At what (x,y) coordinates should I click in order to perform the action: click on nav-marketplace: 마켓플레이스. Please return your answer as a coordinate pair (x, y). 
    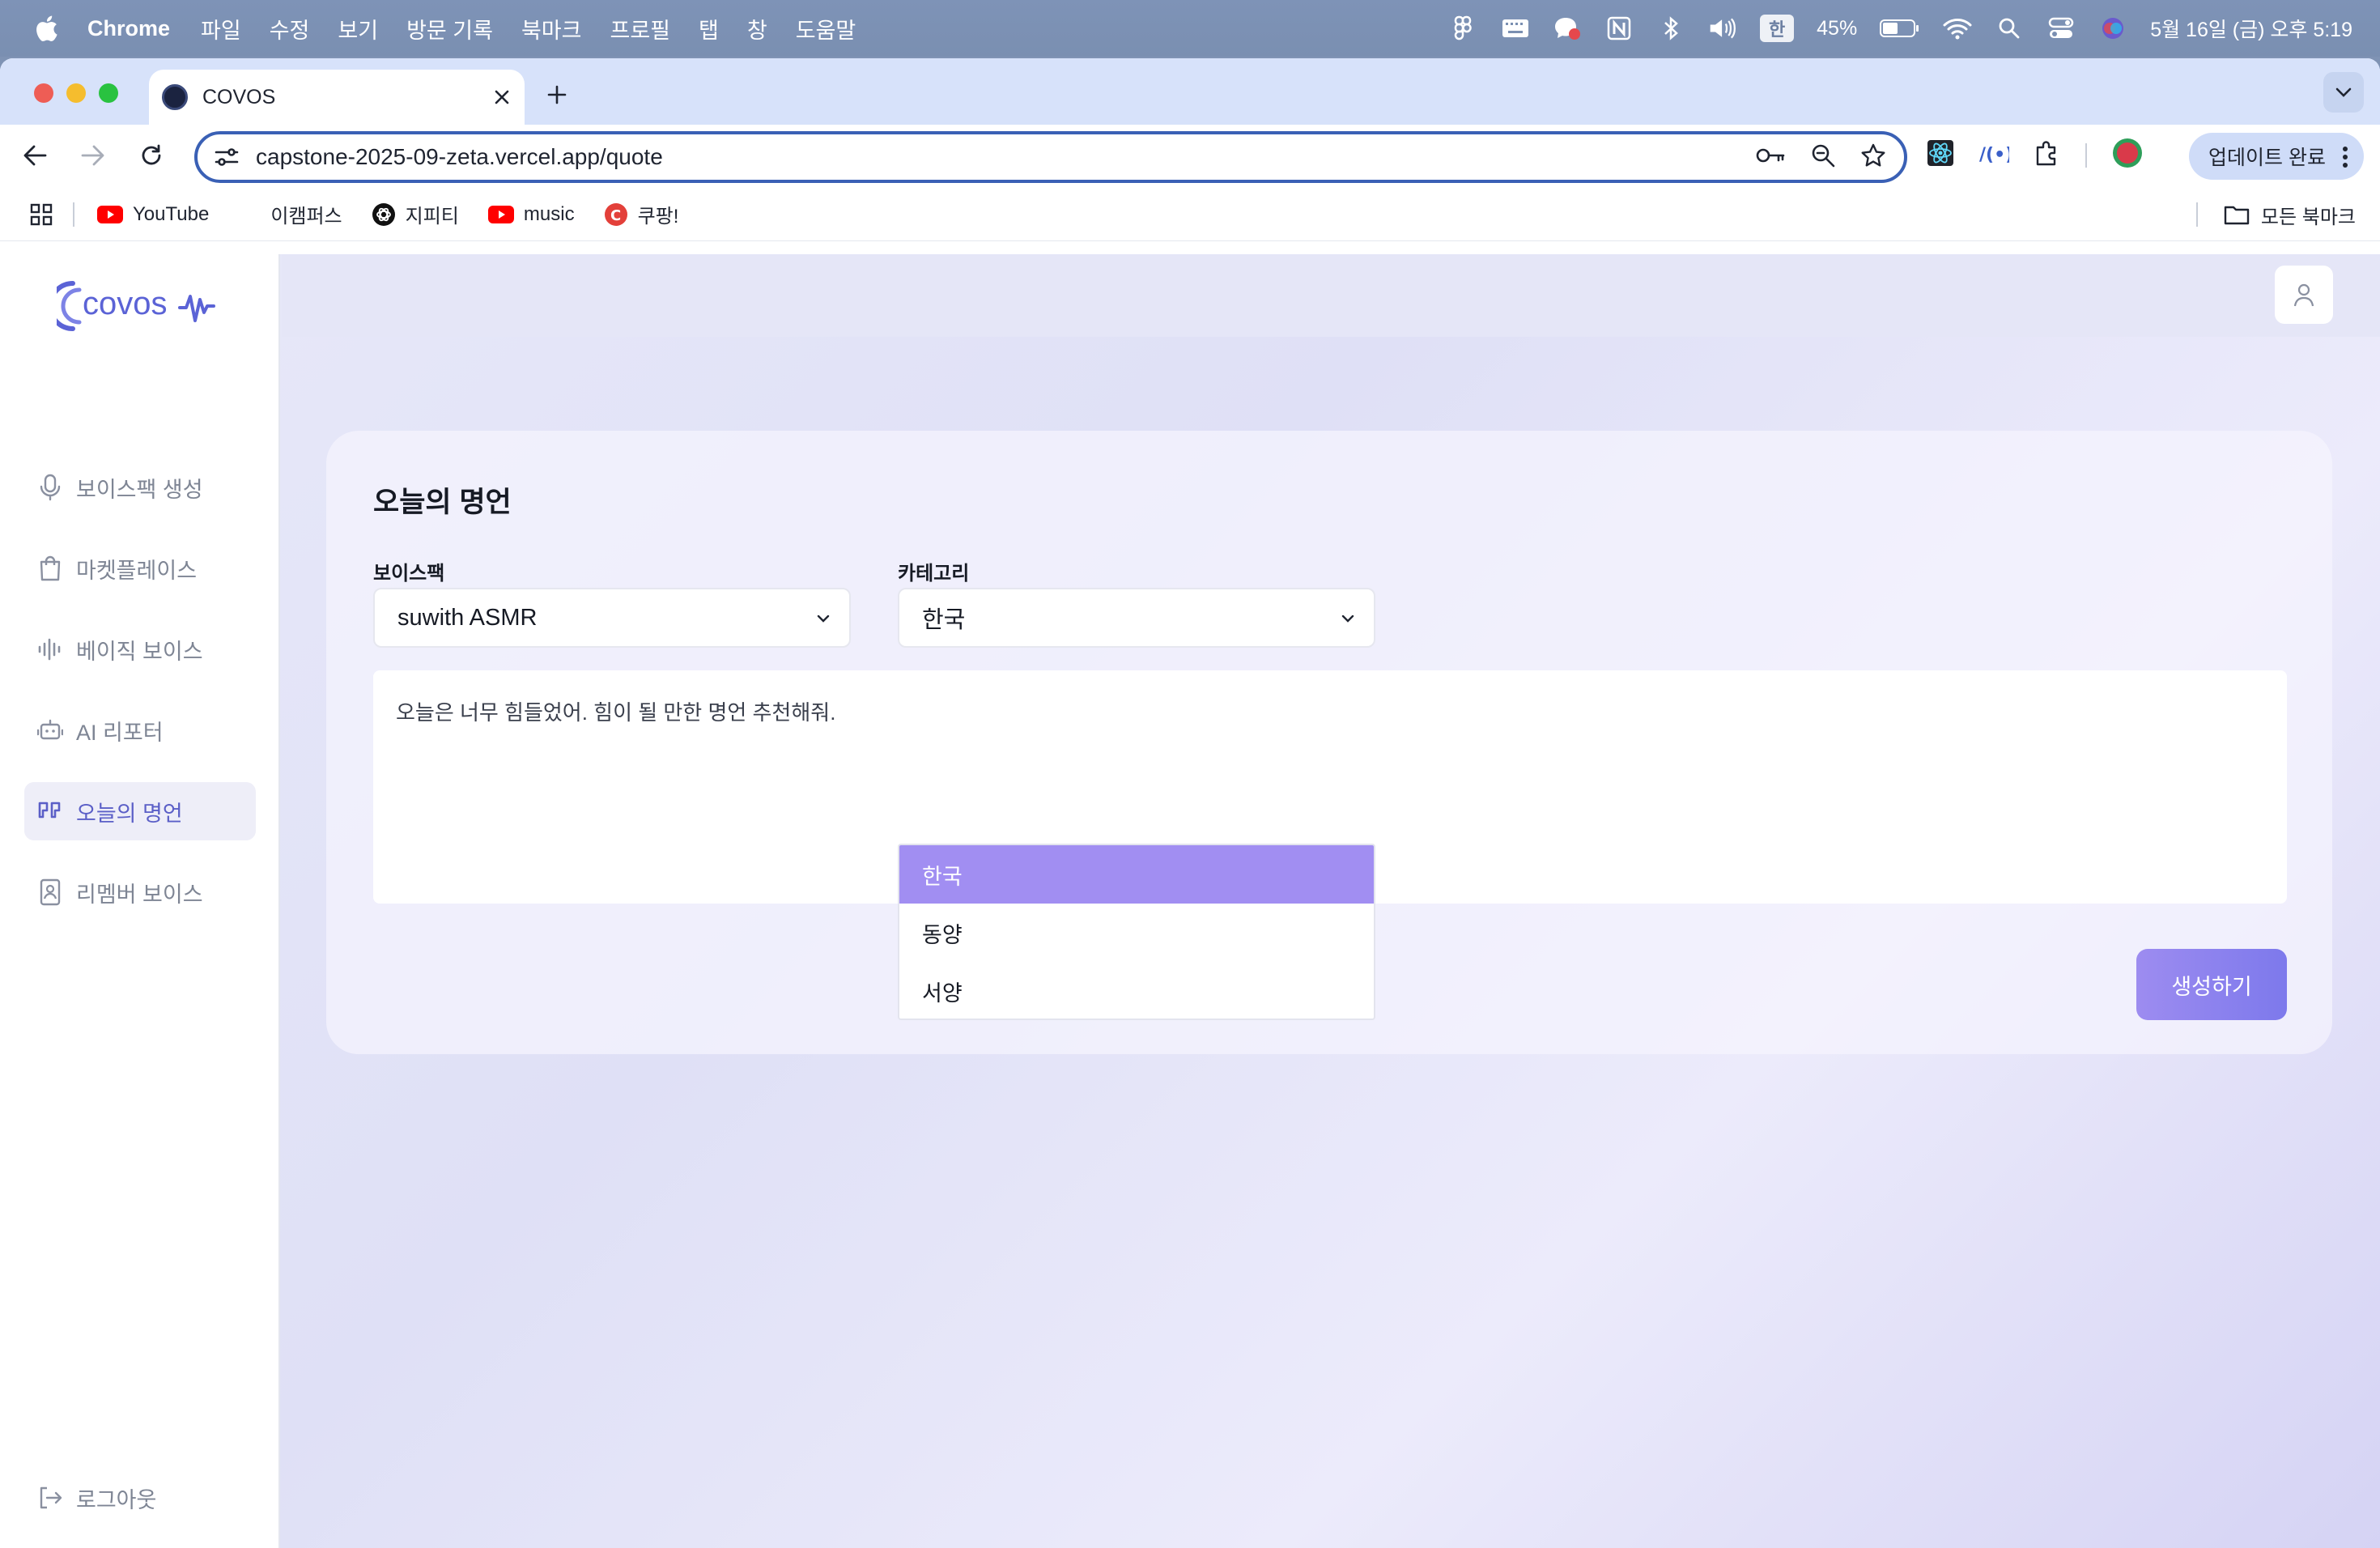
    Looking at the image, I should click on (140, 569).